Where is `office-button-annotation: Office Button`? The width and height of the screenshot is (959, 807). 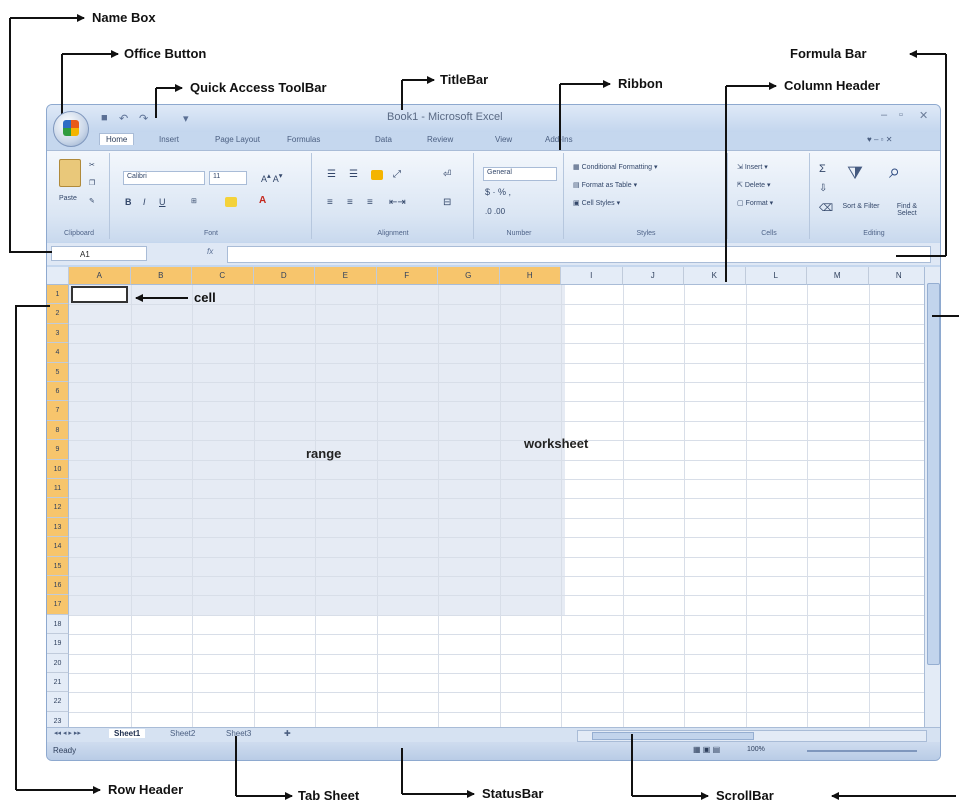 office-button-annotation: Office Button is located at coordinates (165, 53).